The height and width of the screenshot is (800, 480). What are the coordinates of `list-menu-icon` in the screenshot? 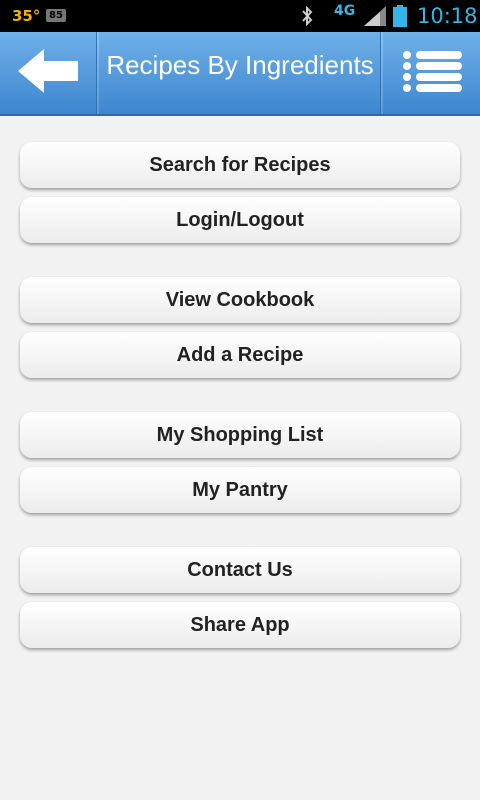 It's located at (432, 73).